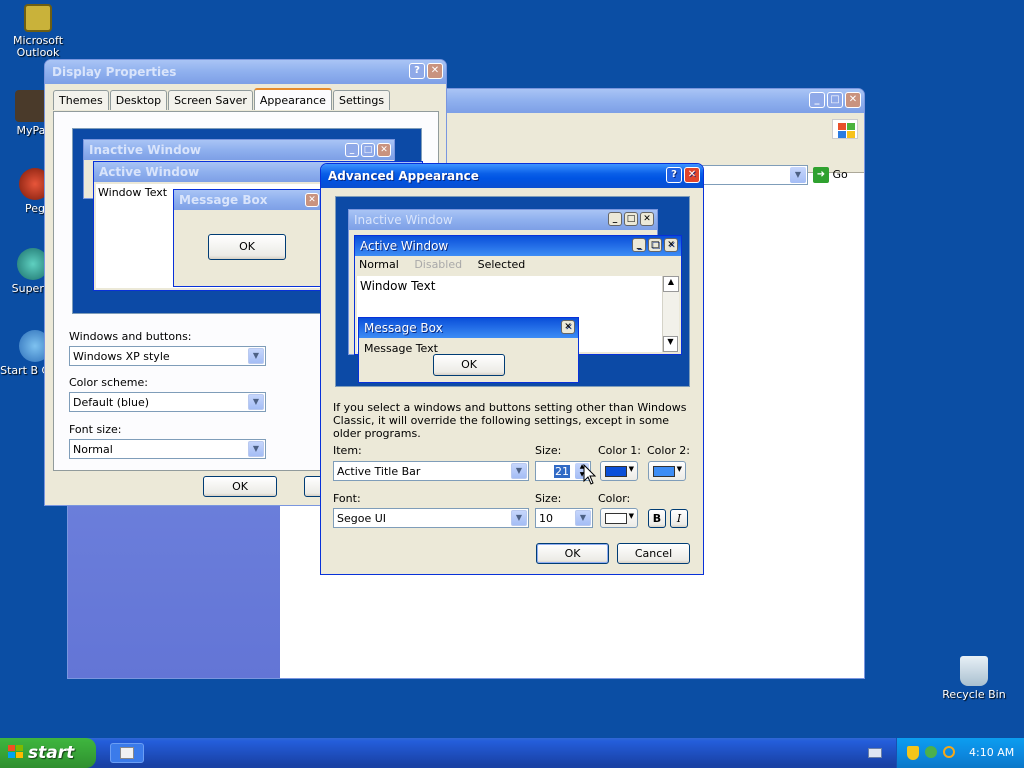  Describe the element at coordinates (616, 471) in the screenshot. I see `color1-swatch` at that location.